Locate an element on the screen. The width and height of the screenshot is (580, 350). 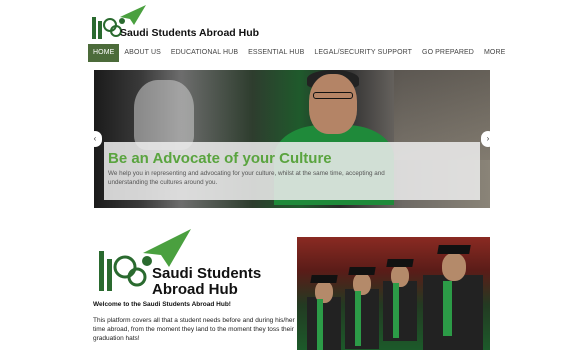
about-logo: Saudi Students Abroad Hub is located at coordinates (178, 261).